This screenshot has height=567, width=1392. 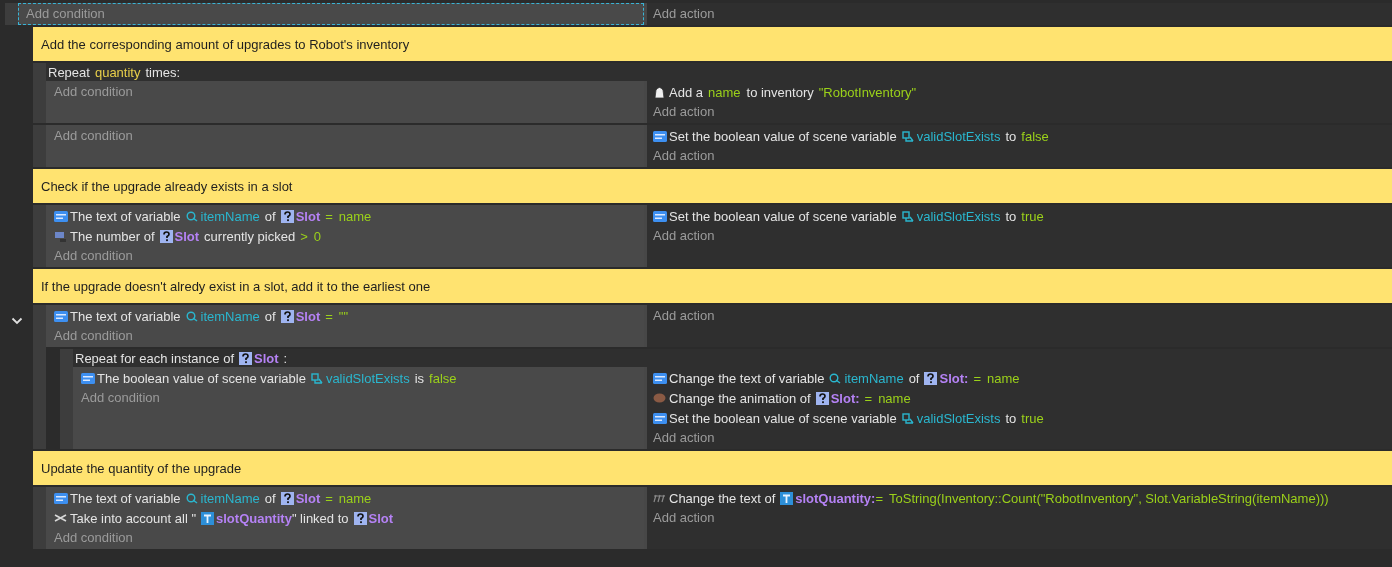 I want to click on parameter-value: "RobotInventory", so click(x=867, y=92).